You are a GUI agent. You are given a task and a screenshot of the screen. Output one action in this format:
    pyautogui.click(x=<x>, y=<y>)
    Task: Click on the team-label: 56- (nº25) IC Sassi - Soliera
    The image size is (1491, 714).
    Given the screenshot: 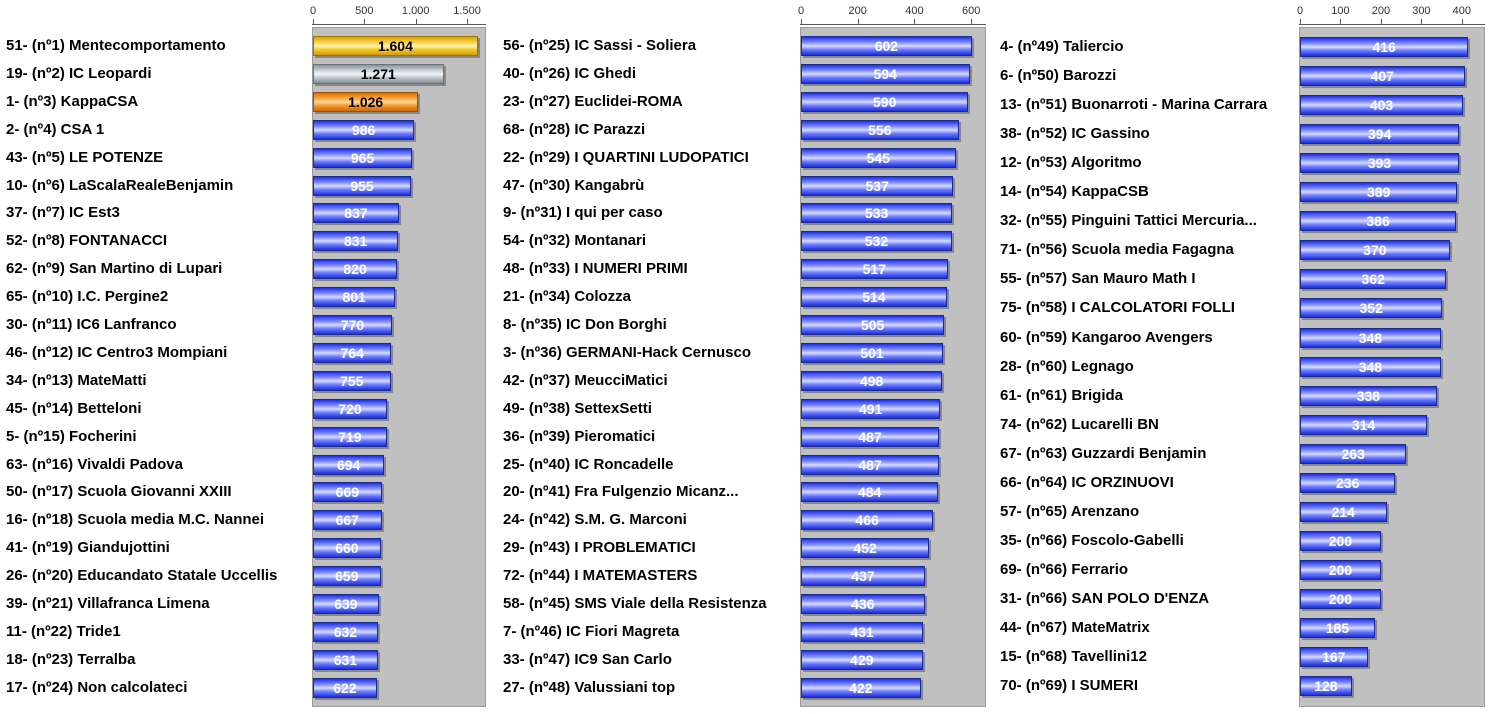 What is the action you would take?
    pyautogui.click(x=600, y=45)
    